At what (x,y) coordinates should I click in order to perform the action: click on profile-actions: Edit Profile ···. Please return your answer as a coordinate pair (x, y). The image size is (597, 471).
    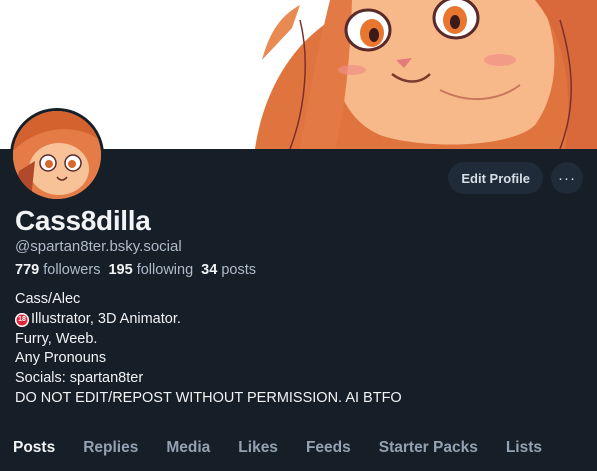
    Looking at the image, I should click on (515, 178).